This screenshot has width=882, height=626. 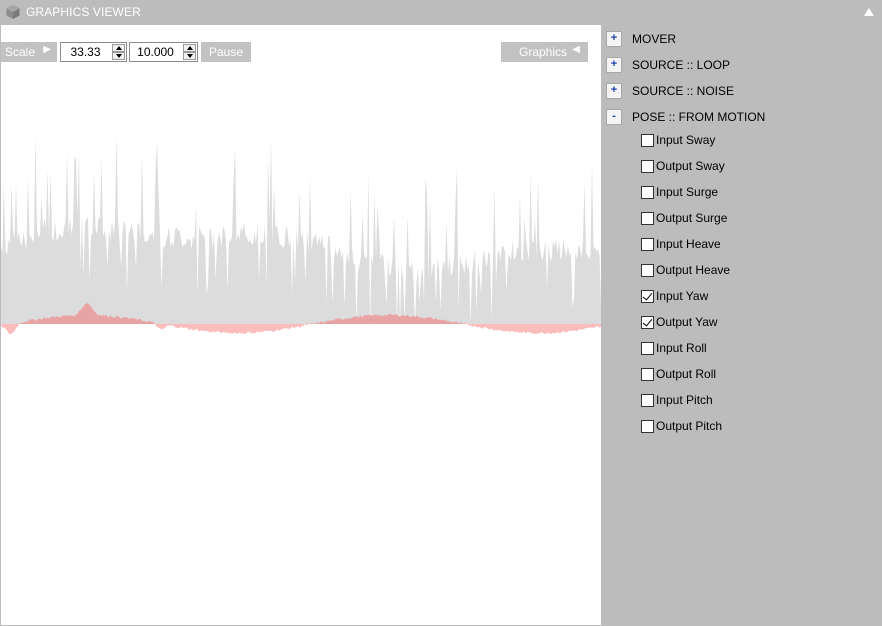 I want to click on channel-label: Output Surge, so click(x=691, y=218).